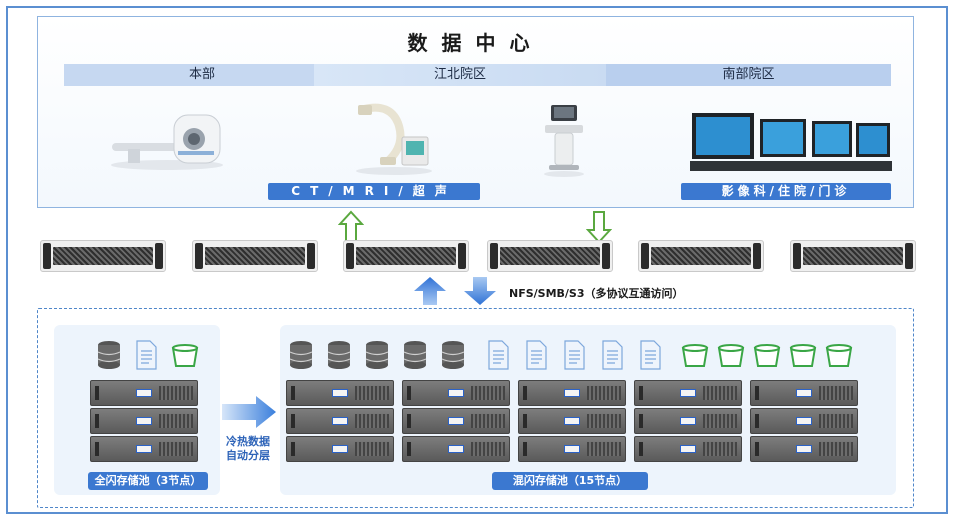  What do you see at coordinates (564, 141) in the screenshot?
I see `ultrasound-icon` at bounding box center [564, 141].